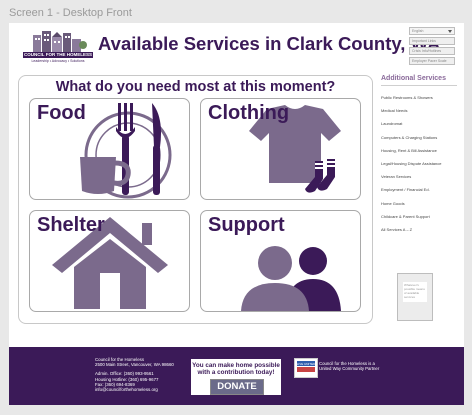 This screenshot has height=415, width=472. I want to click on header-control-button: Crisis Info/Hotlines, so click(432, 51).